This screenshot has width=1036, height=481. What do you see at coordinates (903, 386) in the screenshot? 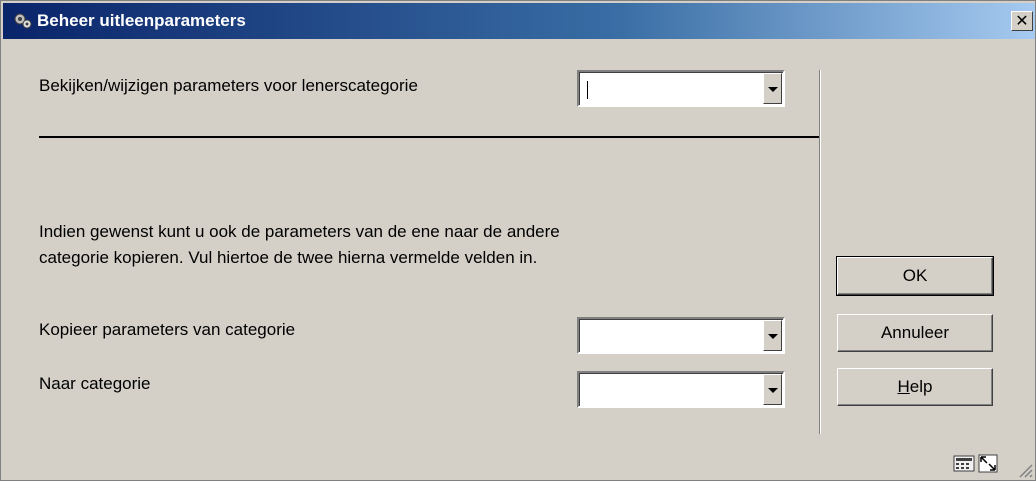
I see `help-mnemonic: H` at bounding box center [903, 386].